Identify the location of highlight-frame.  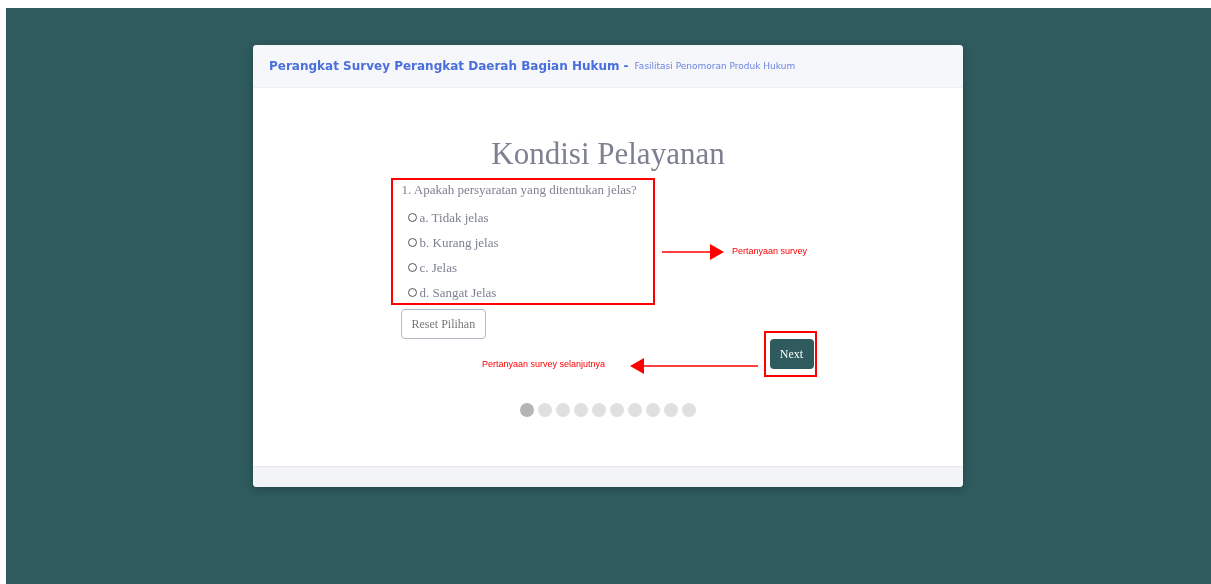
(790, 354).